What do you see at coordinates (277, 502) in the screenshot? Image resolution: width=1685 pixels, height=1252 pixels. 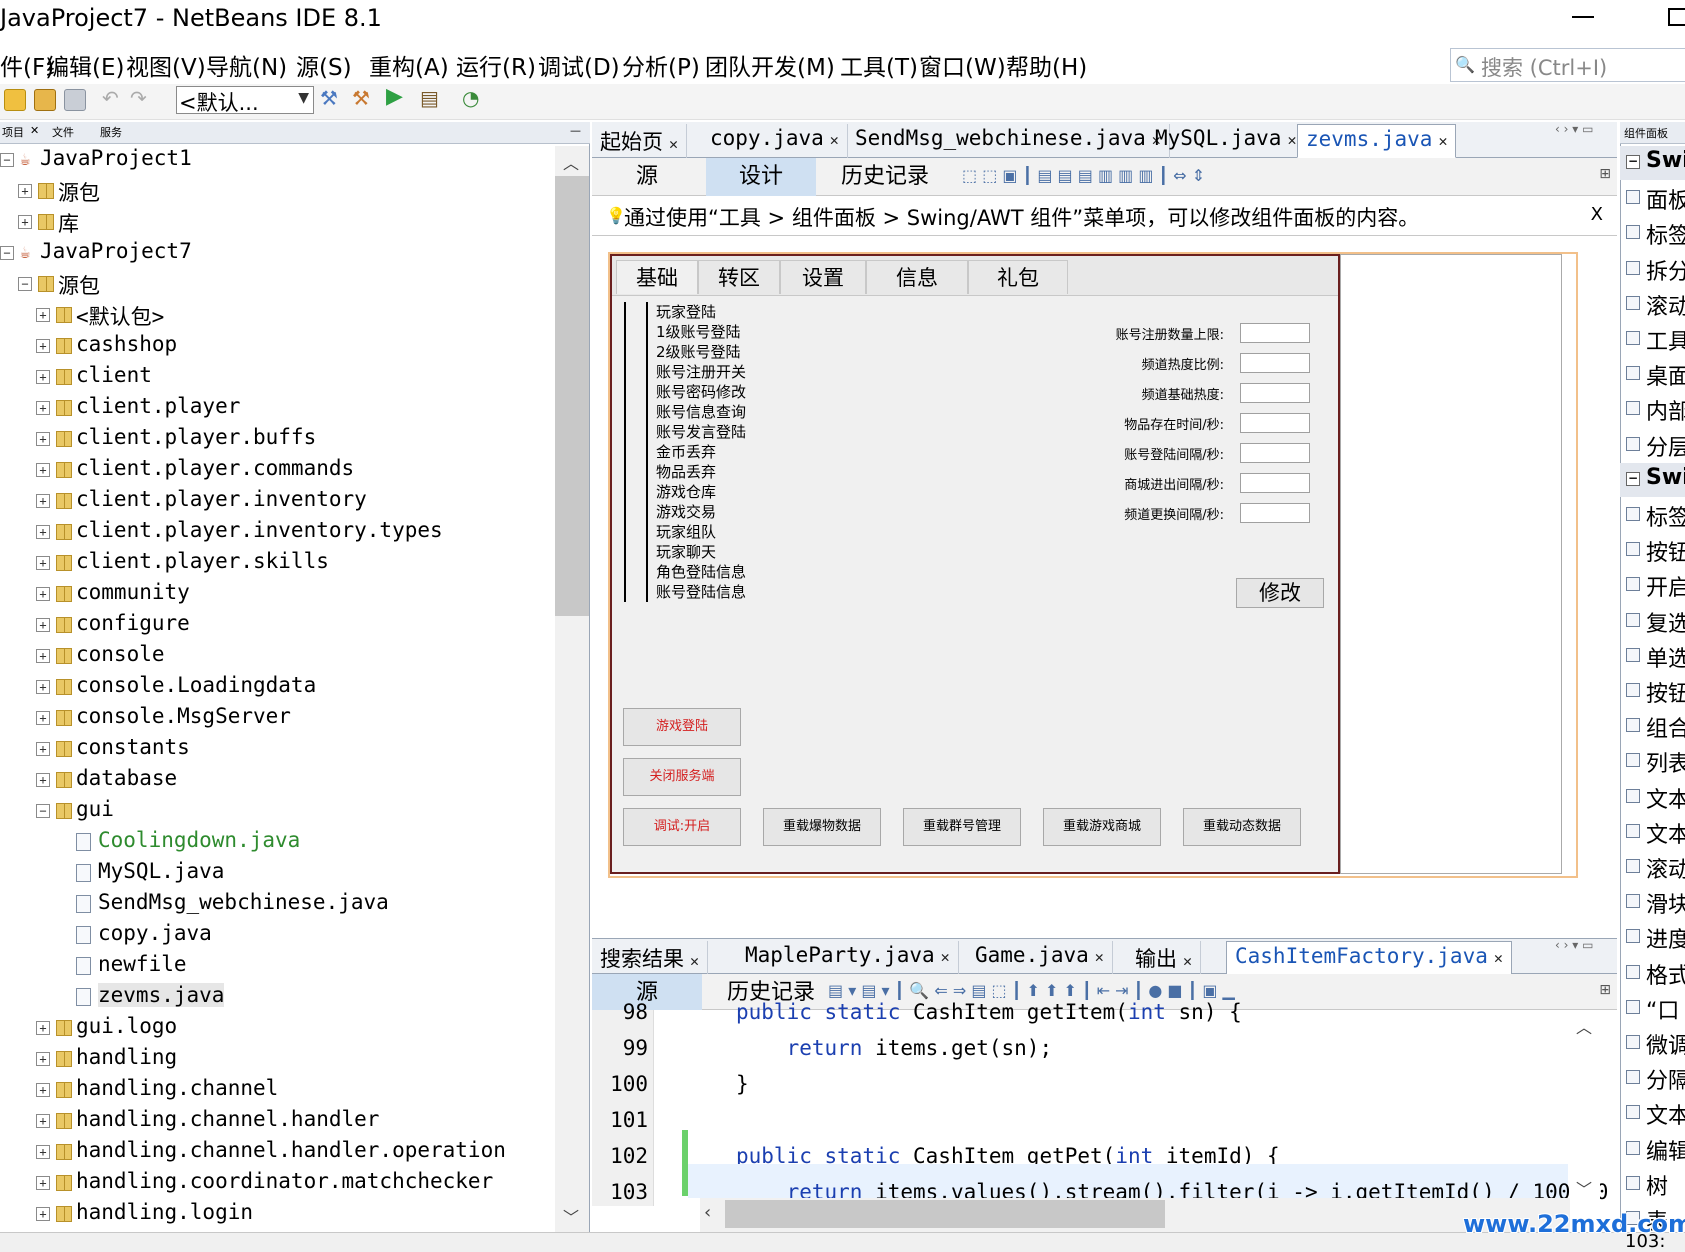 I see `tree-item: + client.player.inventory` at bounding box center [277, 502].